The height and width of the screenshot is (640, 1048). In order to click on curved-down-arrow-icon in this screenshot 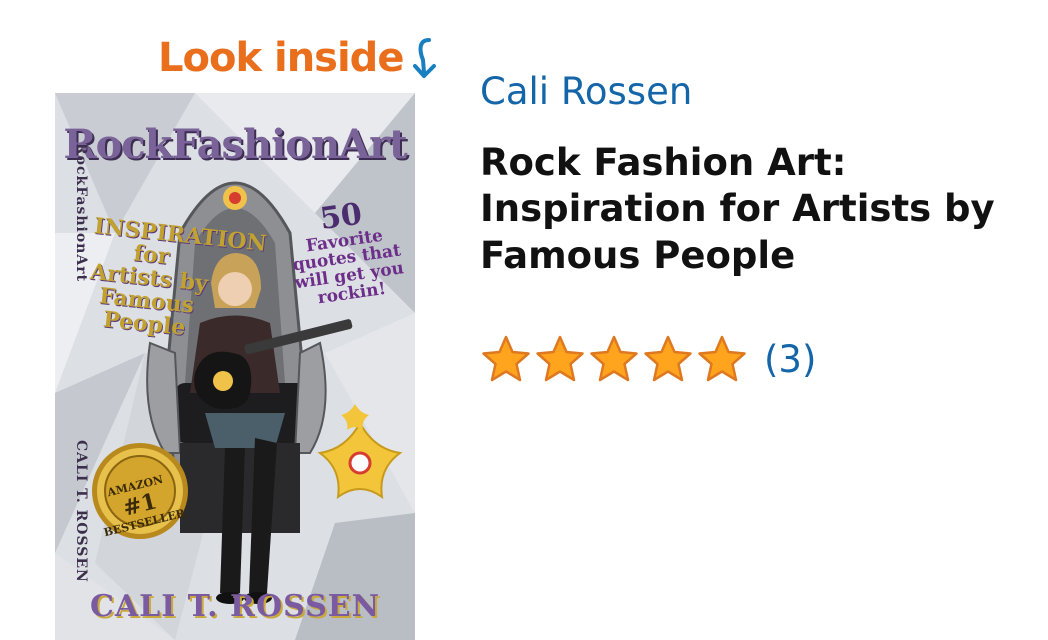, I will do `click(424, 58)`.